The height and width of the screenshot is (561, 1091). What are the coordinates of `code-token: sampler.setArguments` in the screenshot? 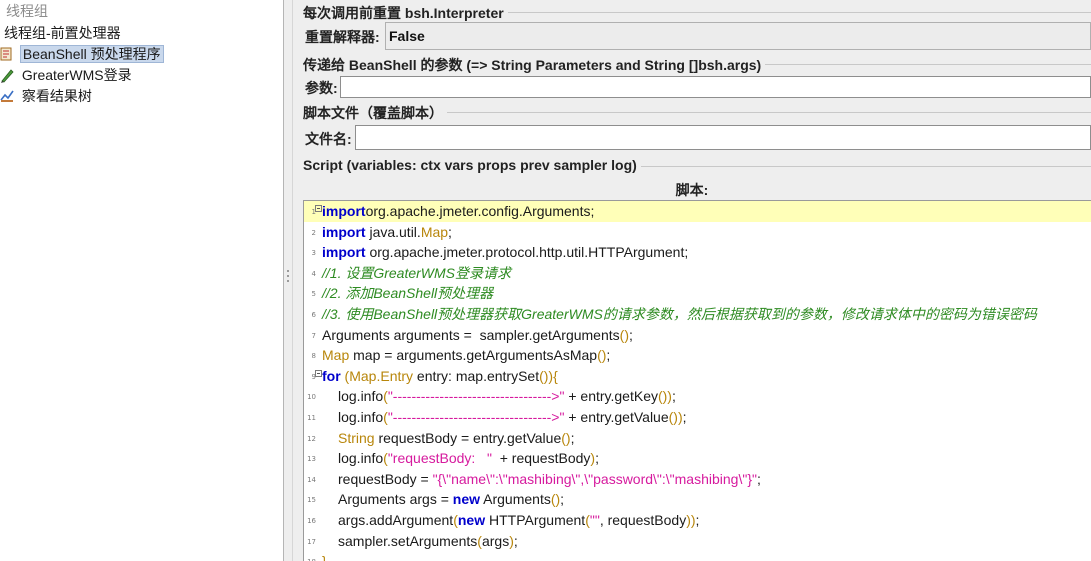 It's located at (408, 540).